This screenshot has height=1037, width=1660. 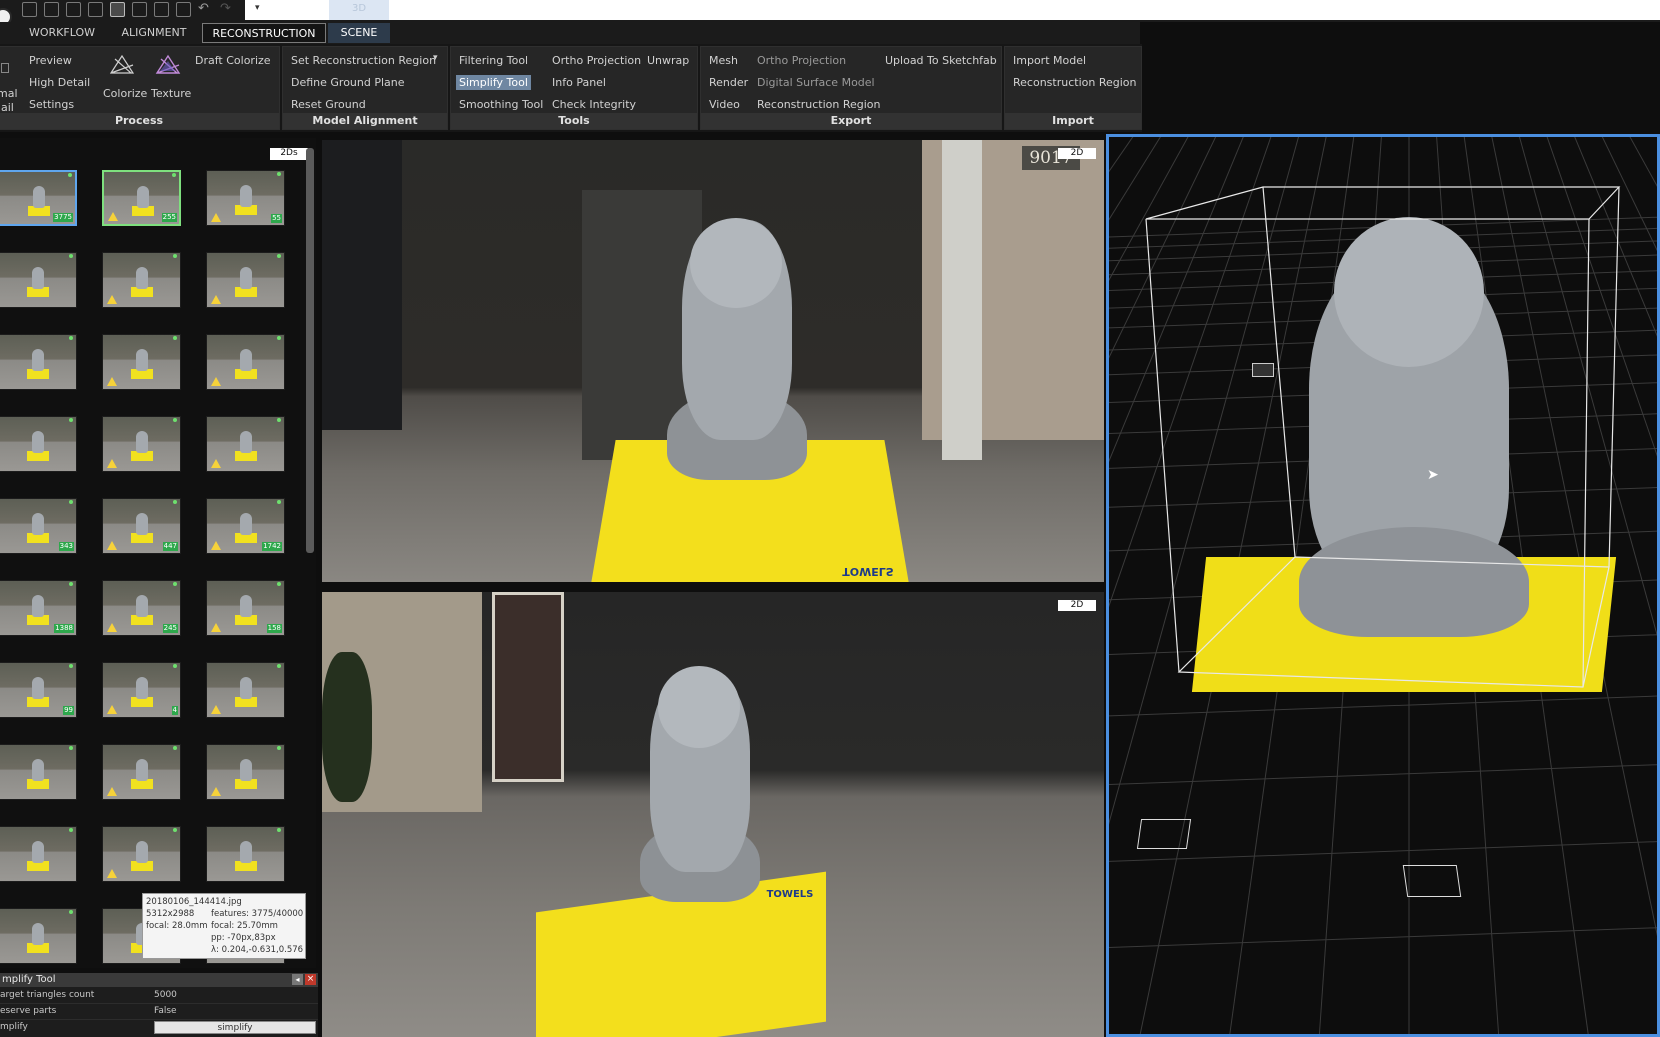 I want to click on preview-button: Preview, so click(x=50, y=60).